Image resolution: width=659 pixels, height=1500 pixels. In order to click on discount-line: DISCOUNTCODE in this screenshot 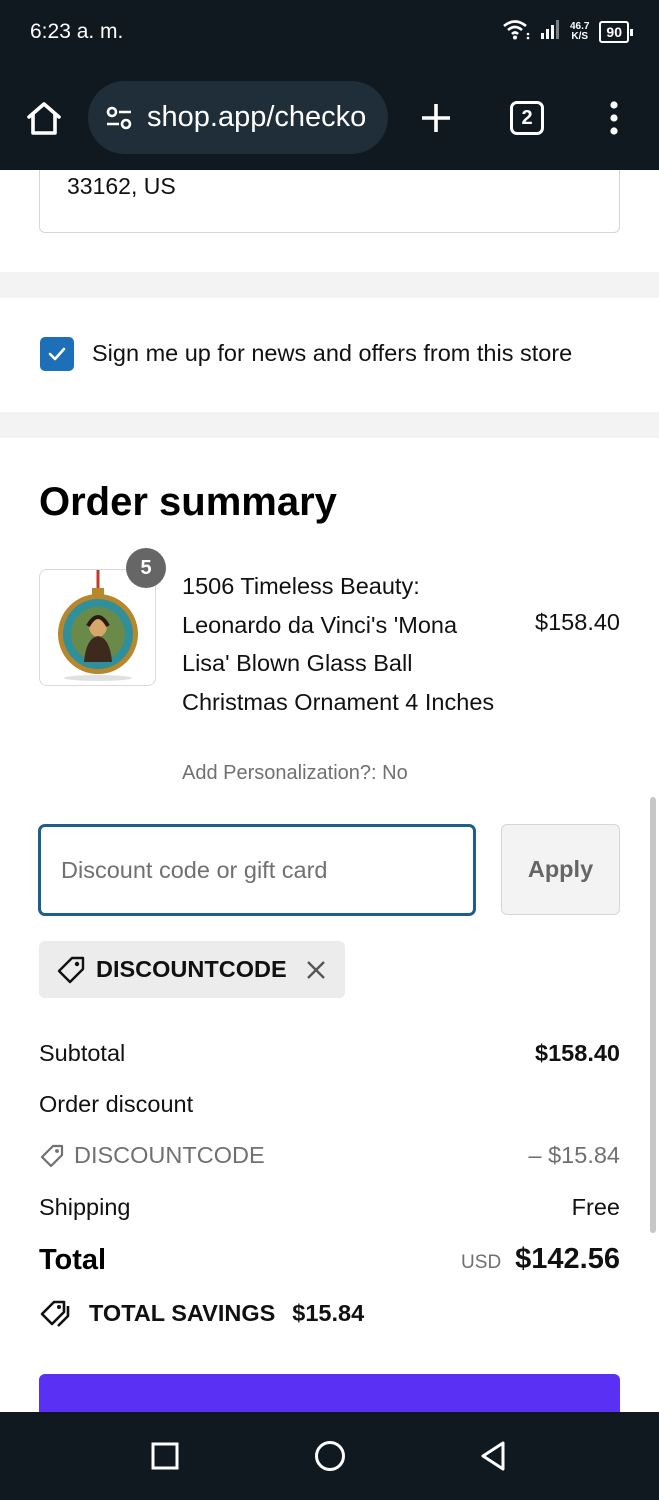, I will do `click(152, 1155)`.